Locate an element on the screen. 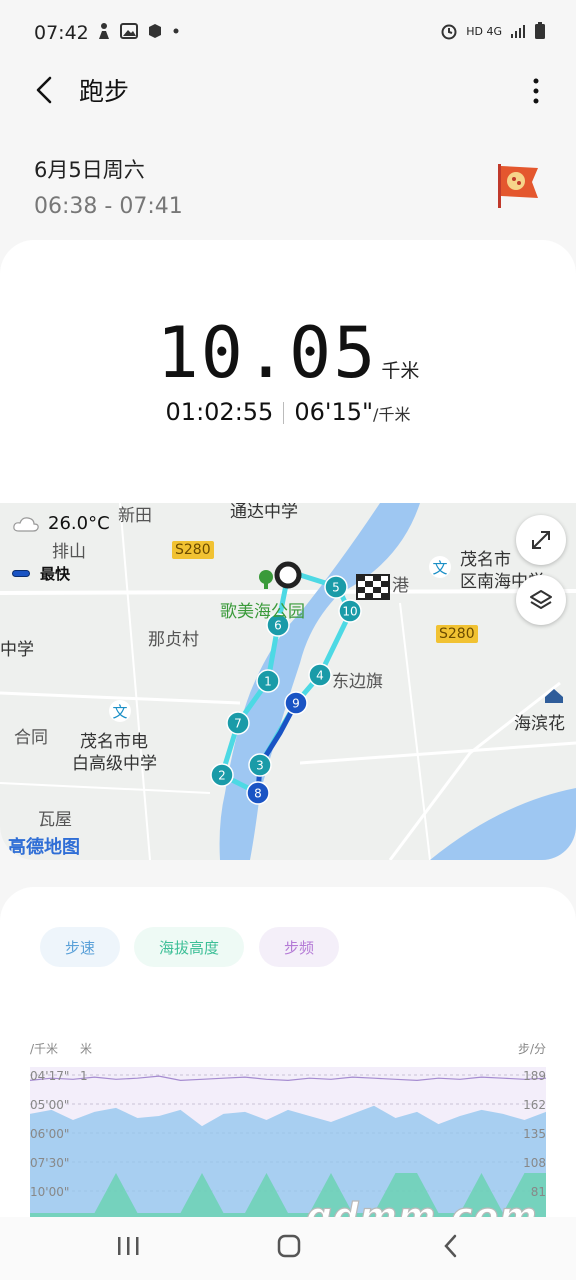 The width and height of the screenshot is (576, 1280). more-options-icon is located at coordinates (536, 91).